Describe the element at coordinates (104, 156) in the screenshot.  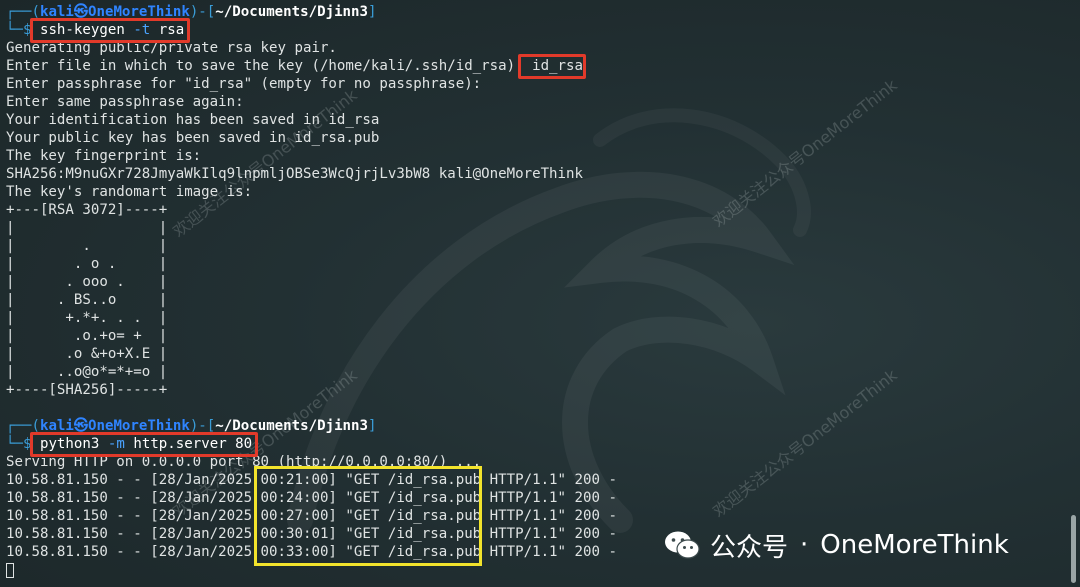
I see `output-line: The key fingerprint is:` at that location.